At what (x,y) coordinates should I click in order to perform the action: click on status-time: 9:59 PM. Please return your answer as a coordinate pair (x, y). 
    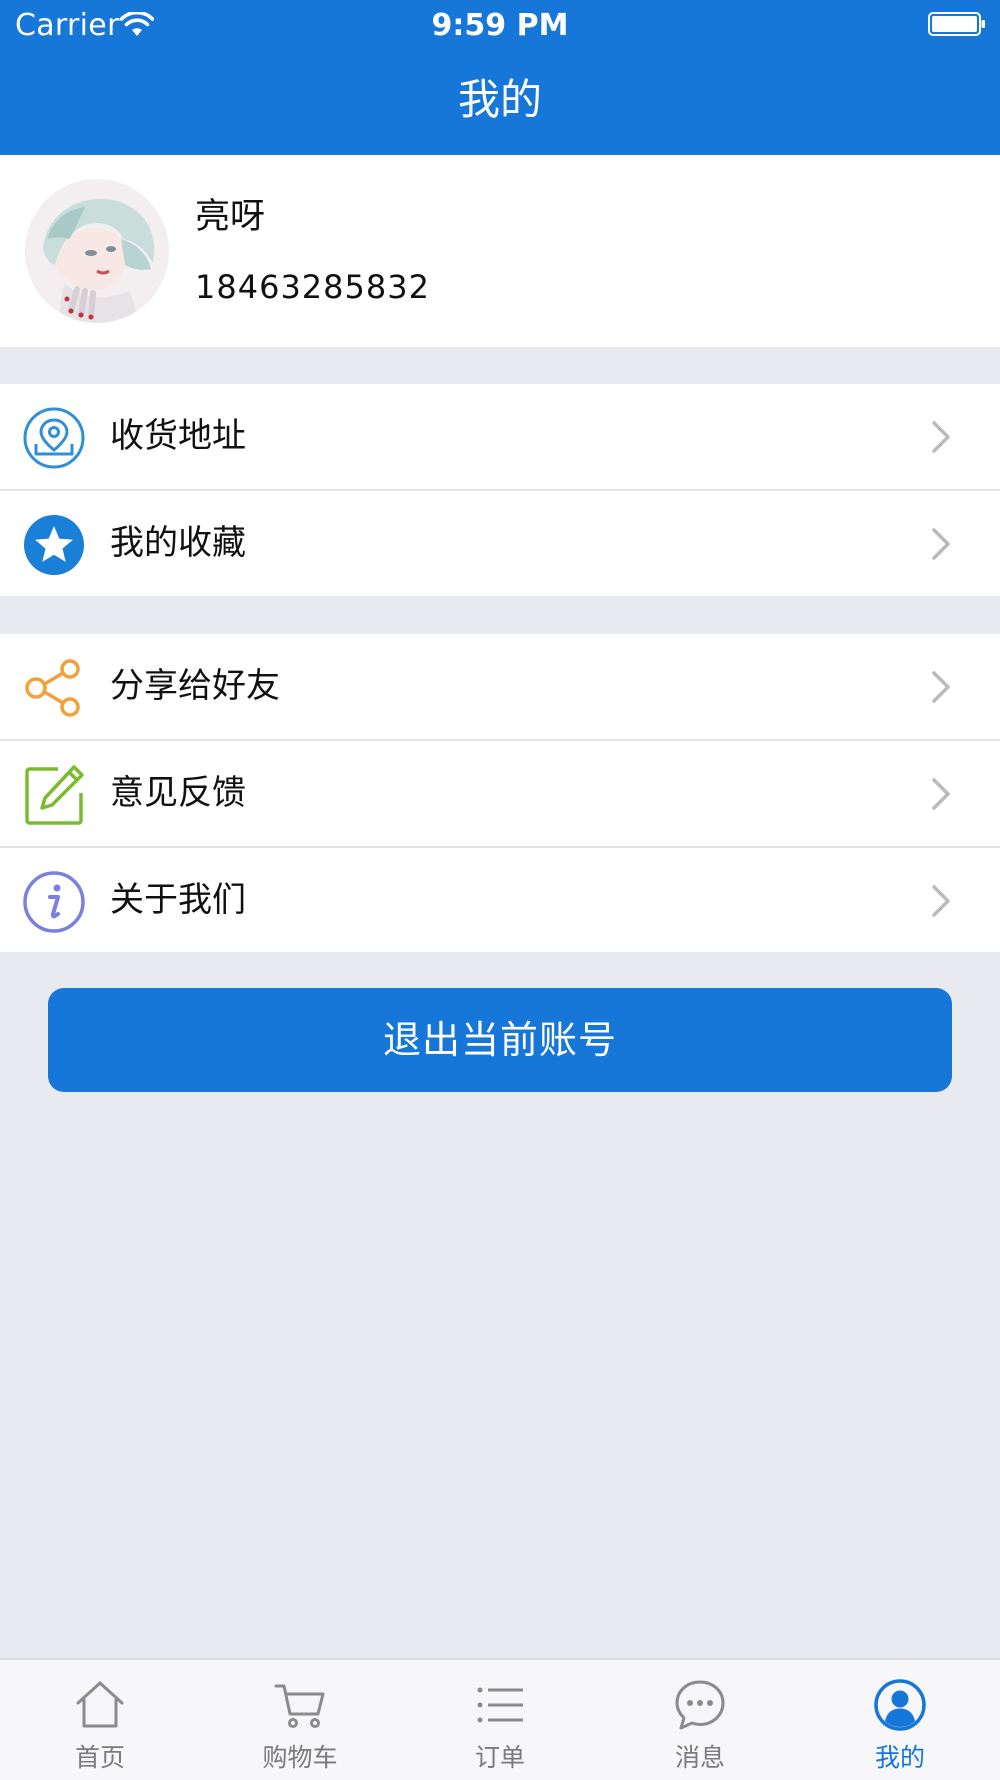
    Looking at the image, I should click on (500, 25).